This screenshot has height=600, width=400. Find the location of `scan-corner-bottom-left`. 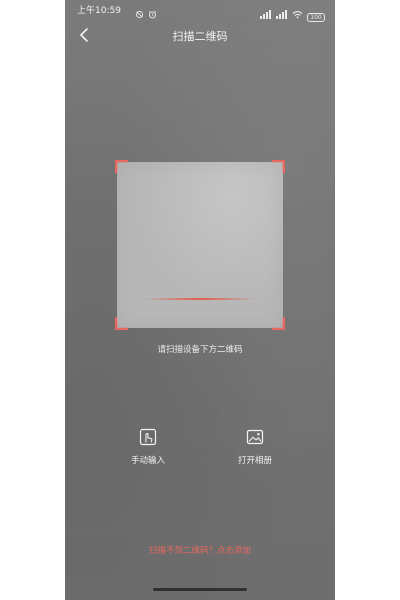

scan-corner-bottom-left is located at coordinates (122, 323).